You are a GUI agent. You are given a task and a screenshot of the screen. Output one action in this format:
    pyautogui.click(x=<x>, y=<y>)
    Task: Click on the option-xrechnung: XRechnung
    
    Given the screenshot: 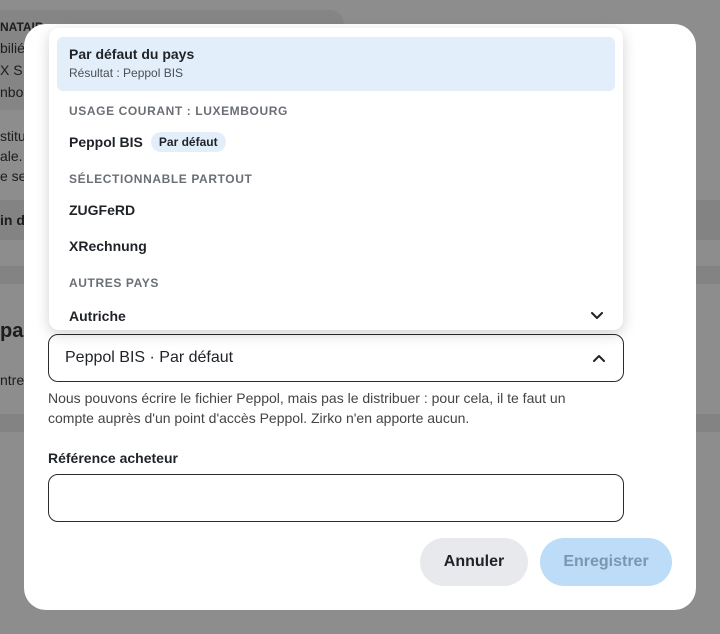 What is the action you would take?
    pyautogui.click(x=108, y=246)
    